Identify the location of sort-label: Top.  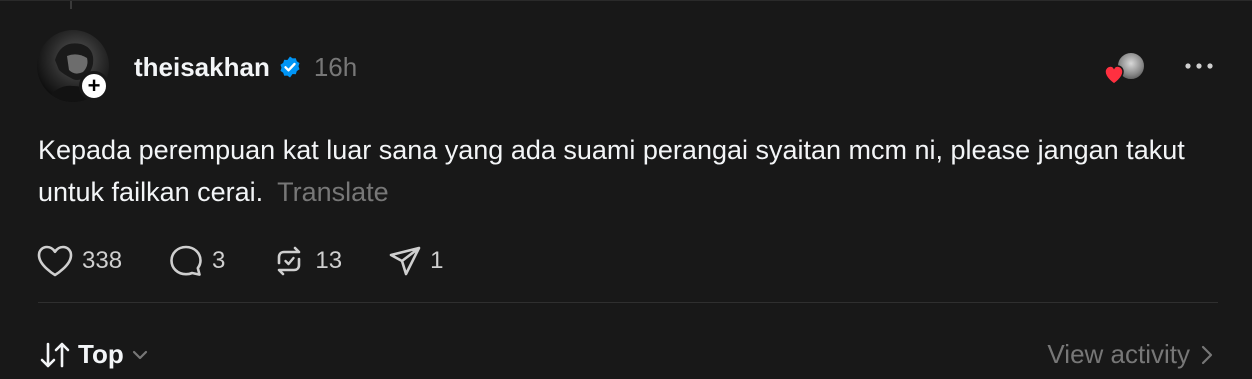
(101, 354).